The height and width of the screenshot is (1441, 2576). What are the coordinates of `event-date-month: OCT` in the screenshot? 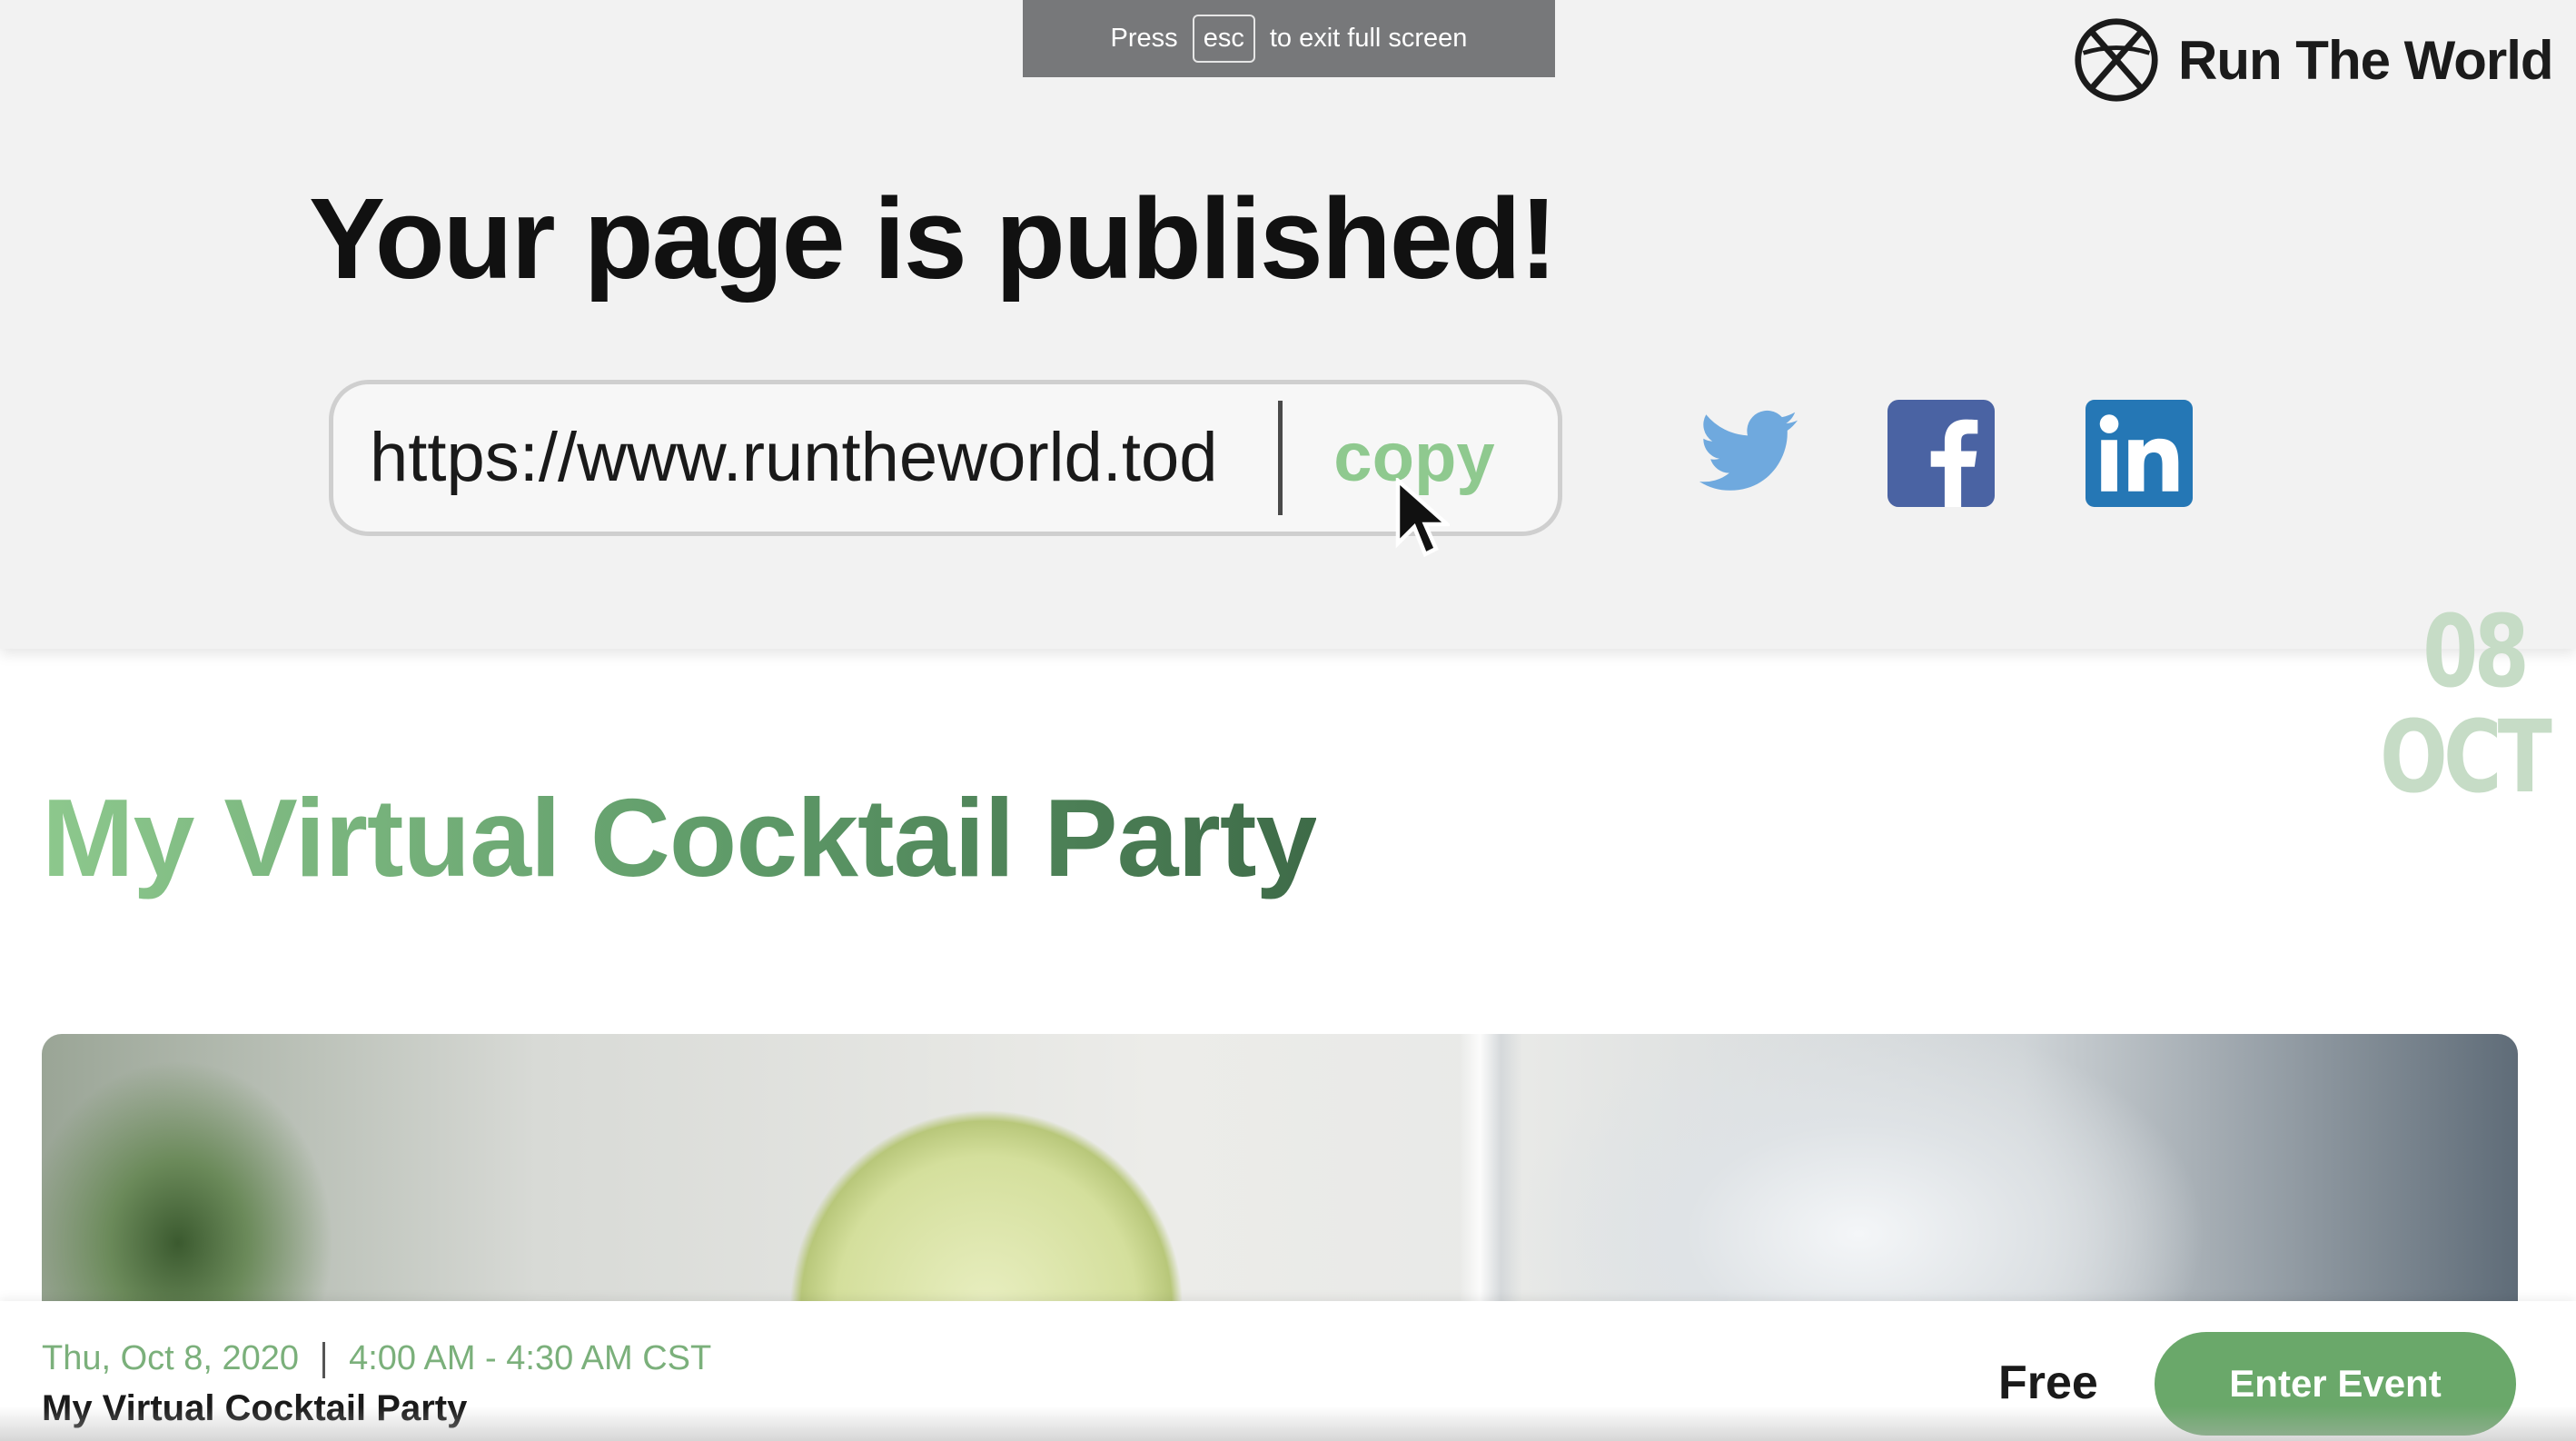 It's located at (2466, 756).